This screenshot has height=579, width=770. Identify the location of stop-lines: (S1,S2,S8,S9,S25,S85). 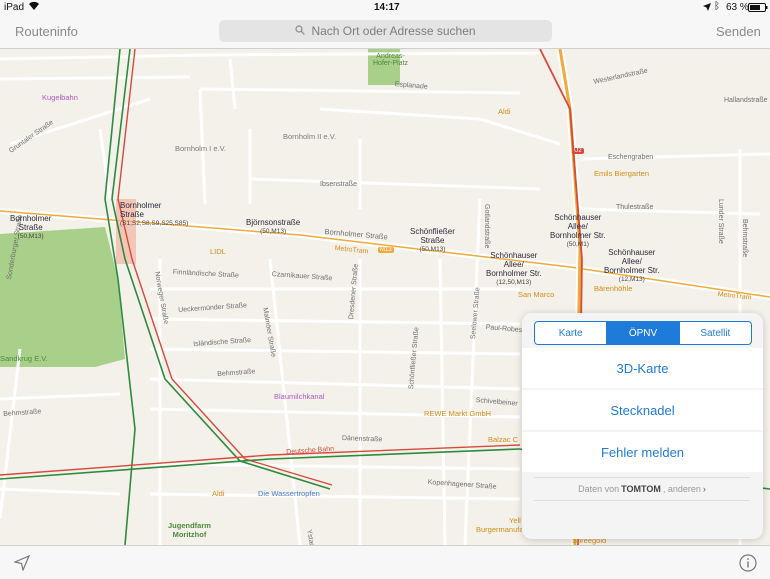
(154, 223).